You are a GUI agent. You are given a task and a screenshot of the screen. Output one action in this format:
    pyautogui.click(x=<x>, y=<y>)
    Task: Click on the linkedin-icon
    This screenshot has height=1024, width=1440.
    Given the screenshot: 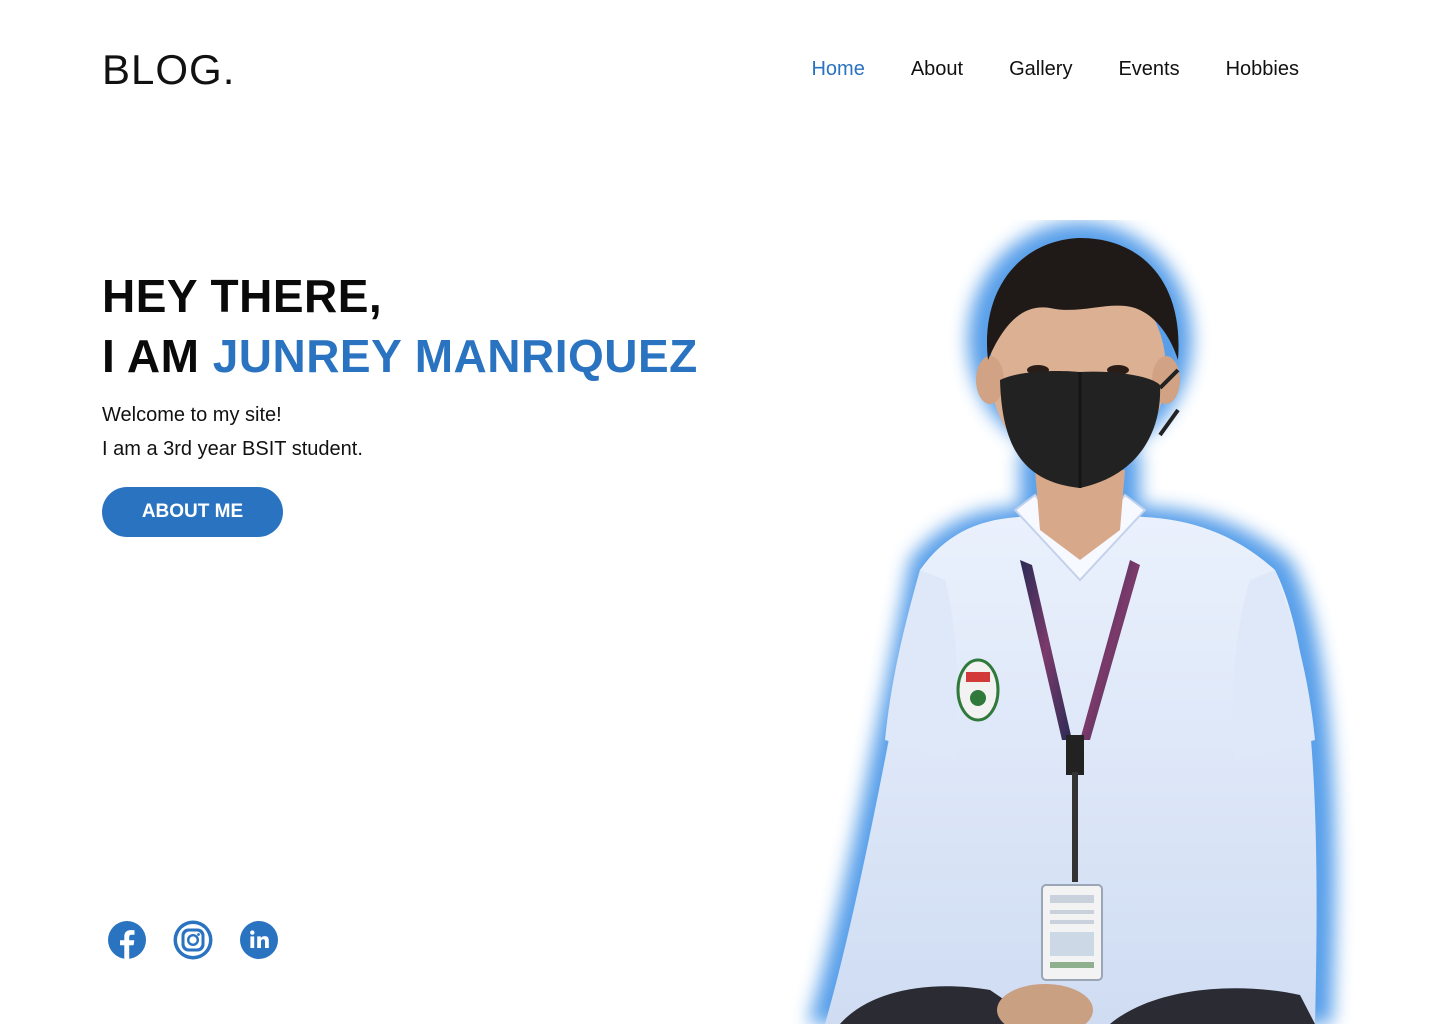 What is the action you would take?
    pyautogui.click(x=259, y=940)
    